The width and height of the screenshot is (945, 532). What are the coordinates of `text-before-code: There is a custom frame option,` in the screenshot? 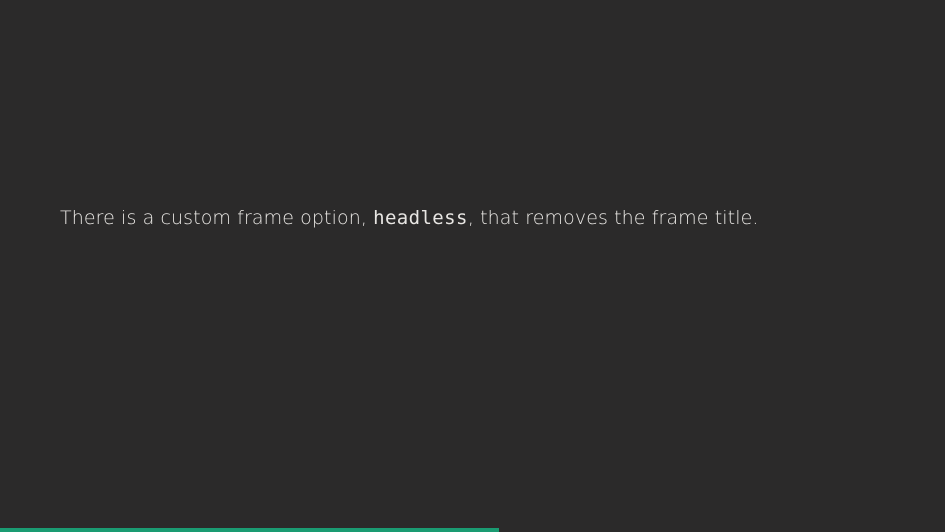 It's located at (217, 218).